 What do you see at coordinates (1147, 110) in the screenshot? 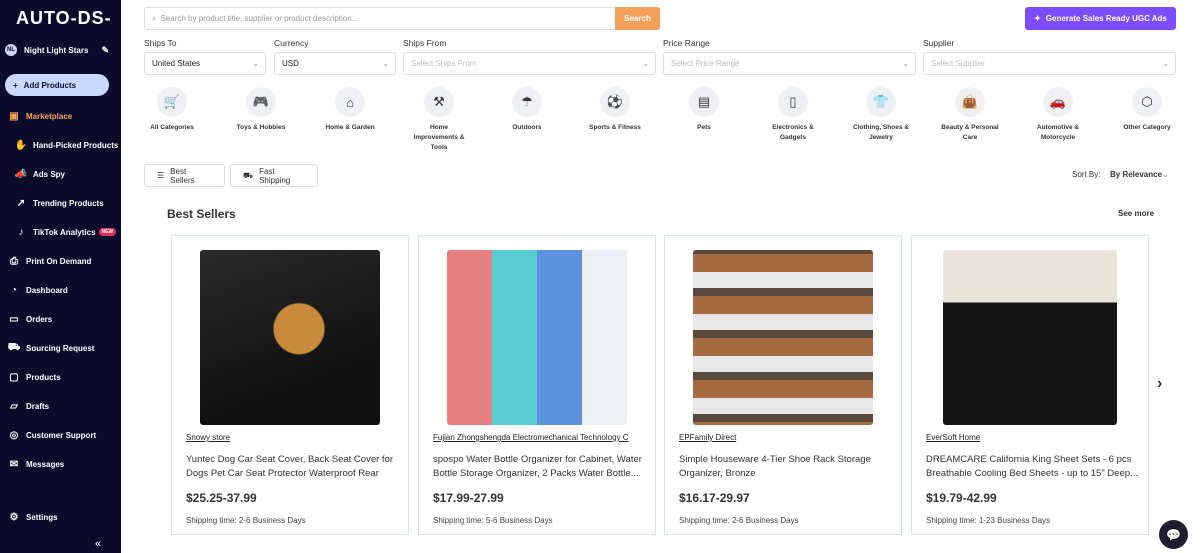
I see `category-other: ⬡ Other Category` at bounding box center [1147, 110].